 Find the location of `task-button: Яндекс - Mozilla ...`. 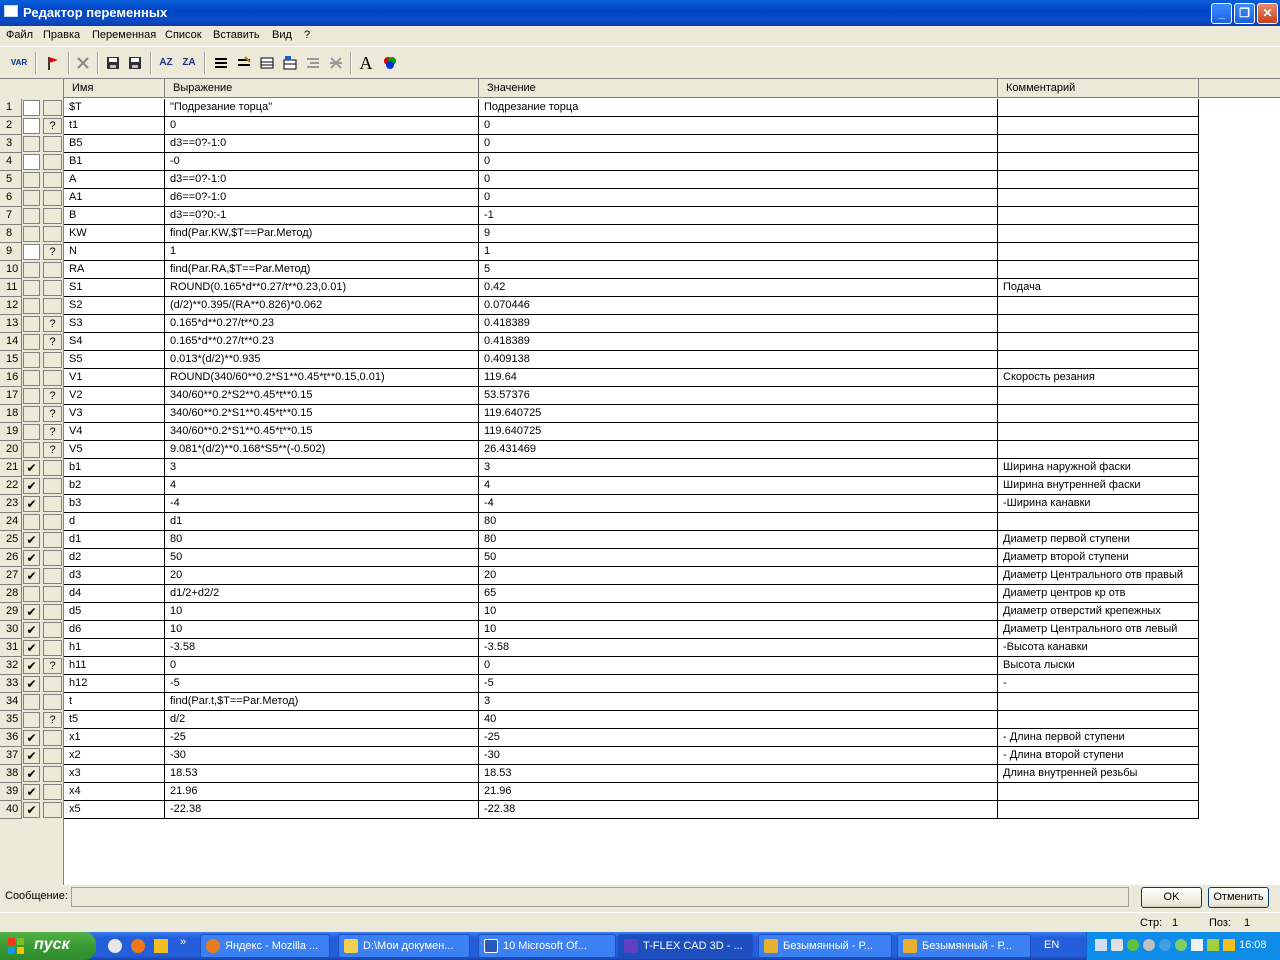

task-button: Яндекс - Mozilla ... is located at coordinates (265, 946).